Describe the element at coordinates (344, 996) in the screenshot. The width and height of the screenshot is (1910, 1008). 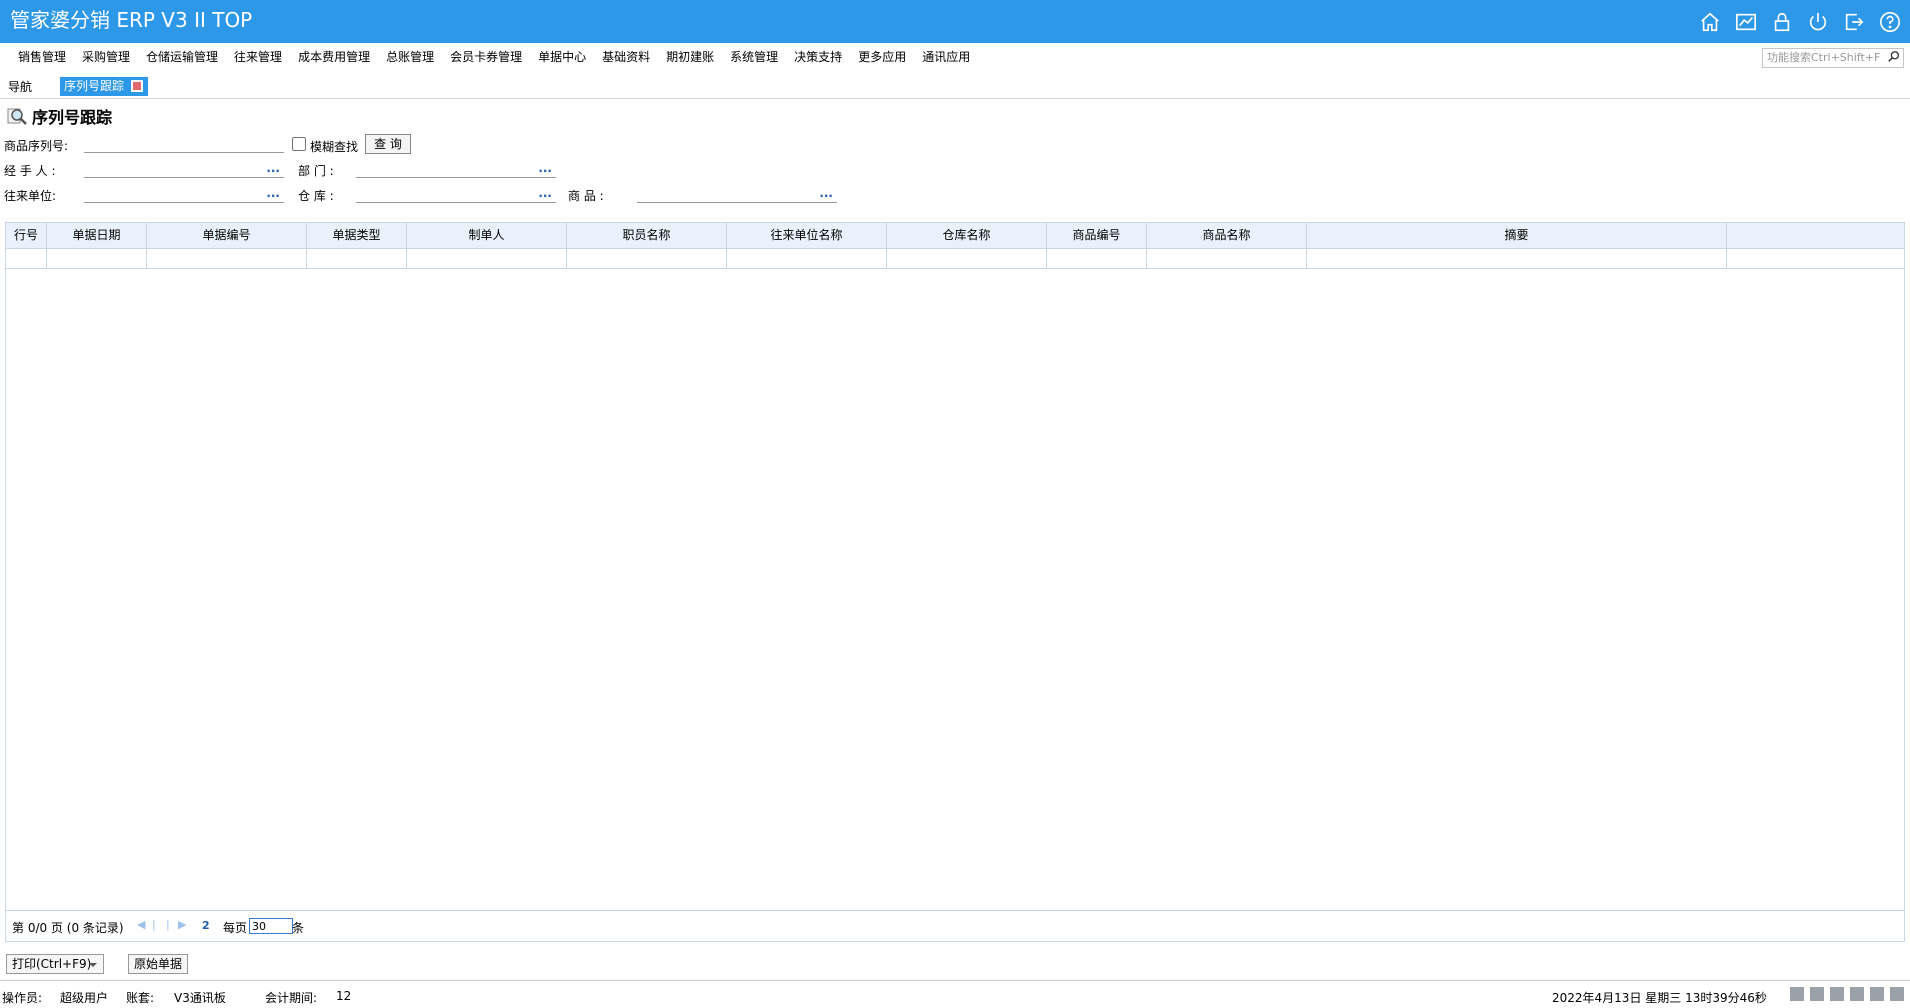
I see `period-value: 12` at that location.